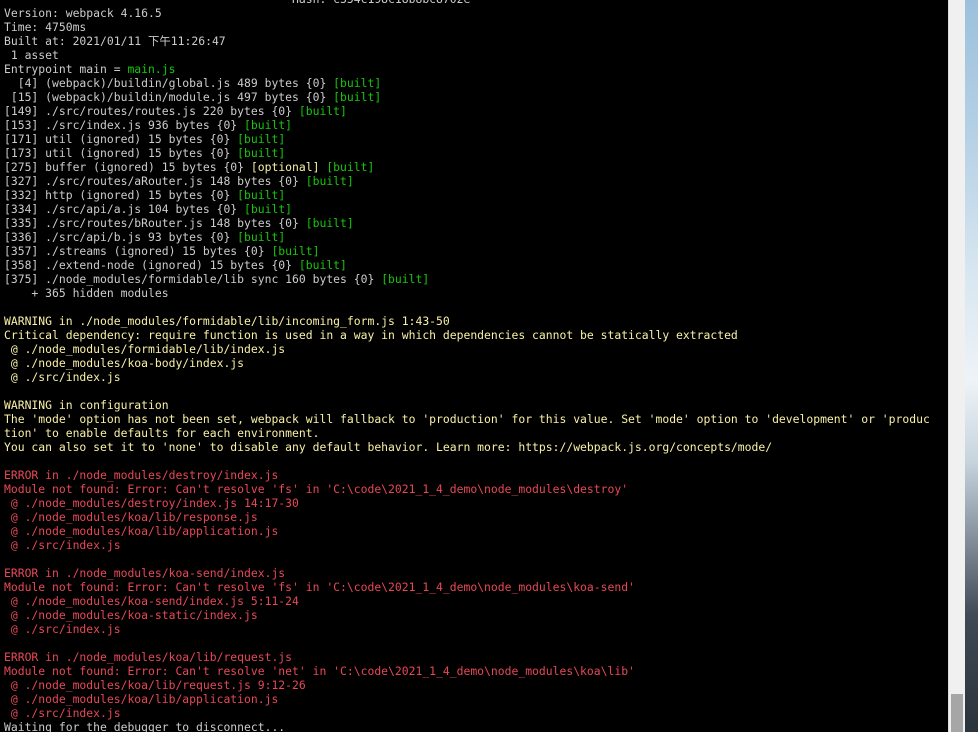  I want to click on terminal-text-segment: Entrypoint main =, so click(66, 69).